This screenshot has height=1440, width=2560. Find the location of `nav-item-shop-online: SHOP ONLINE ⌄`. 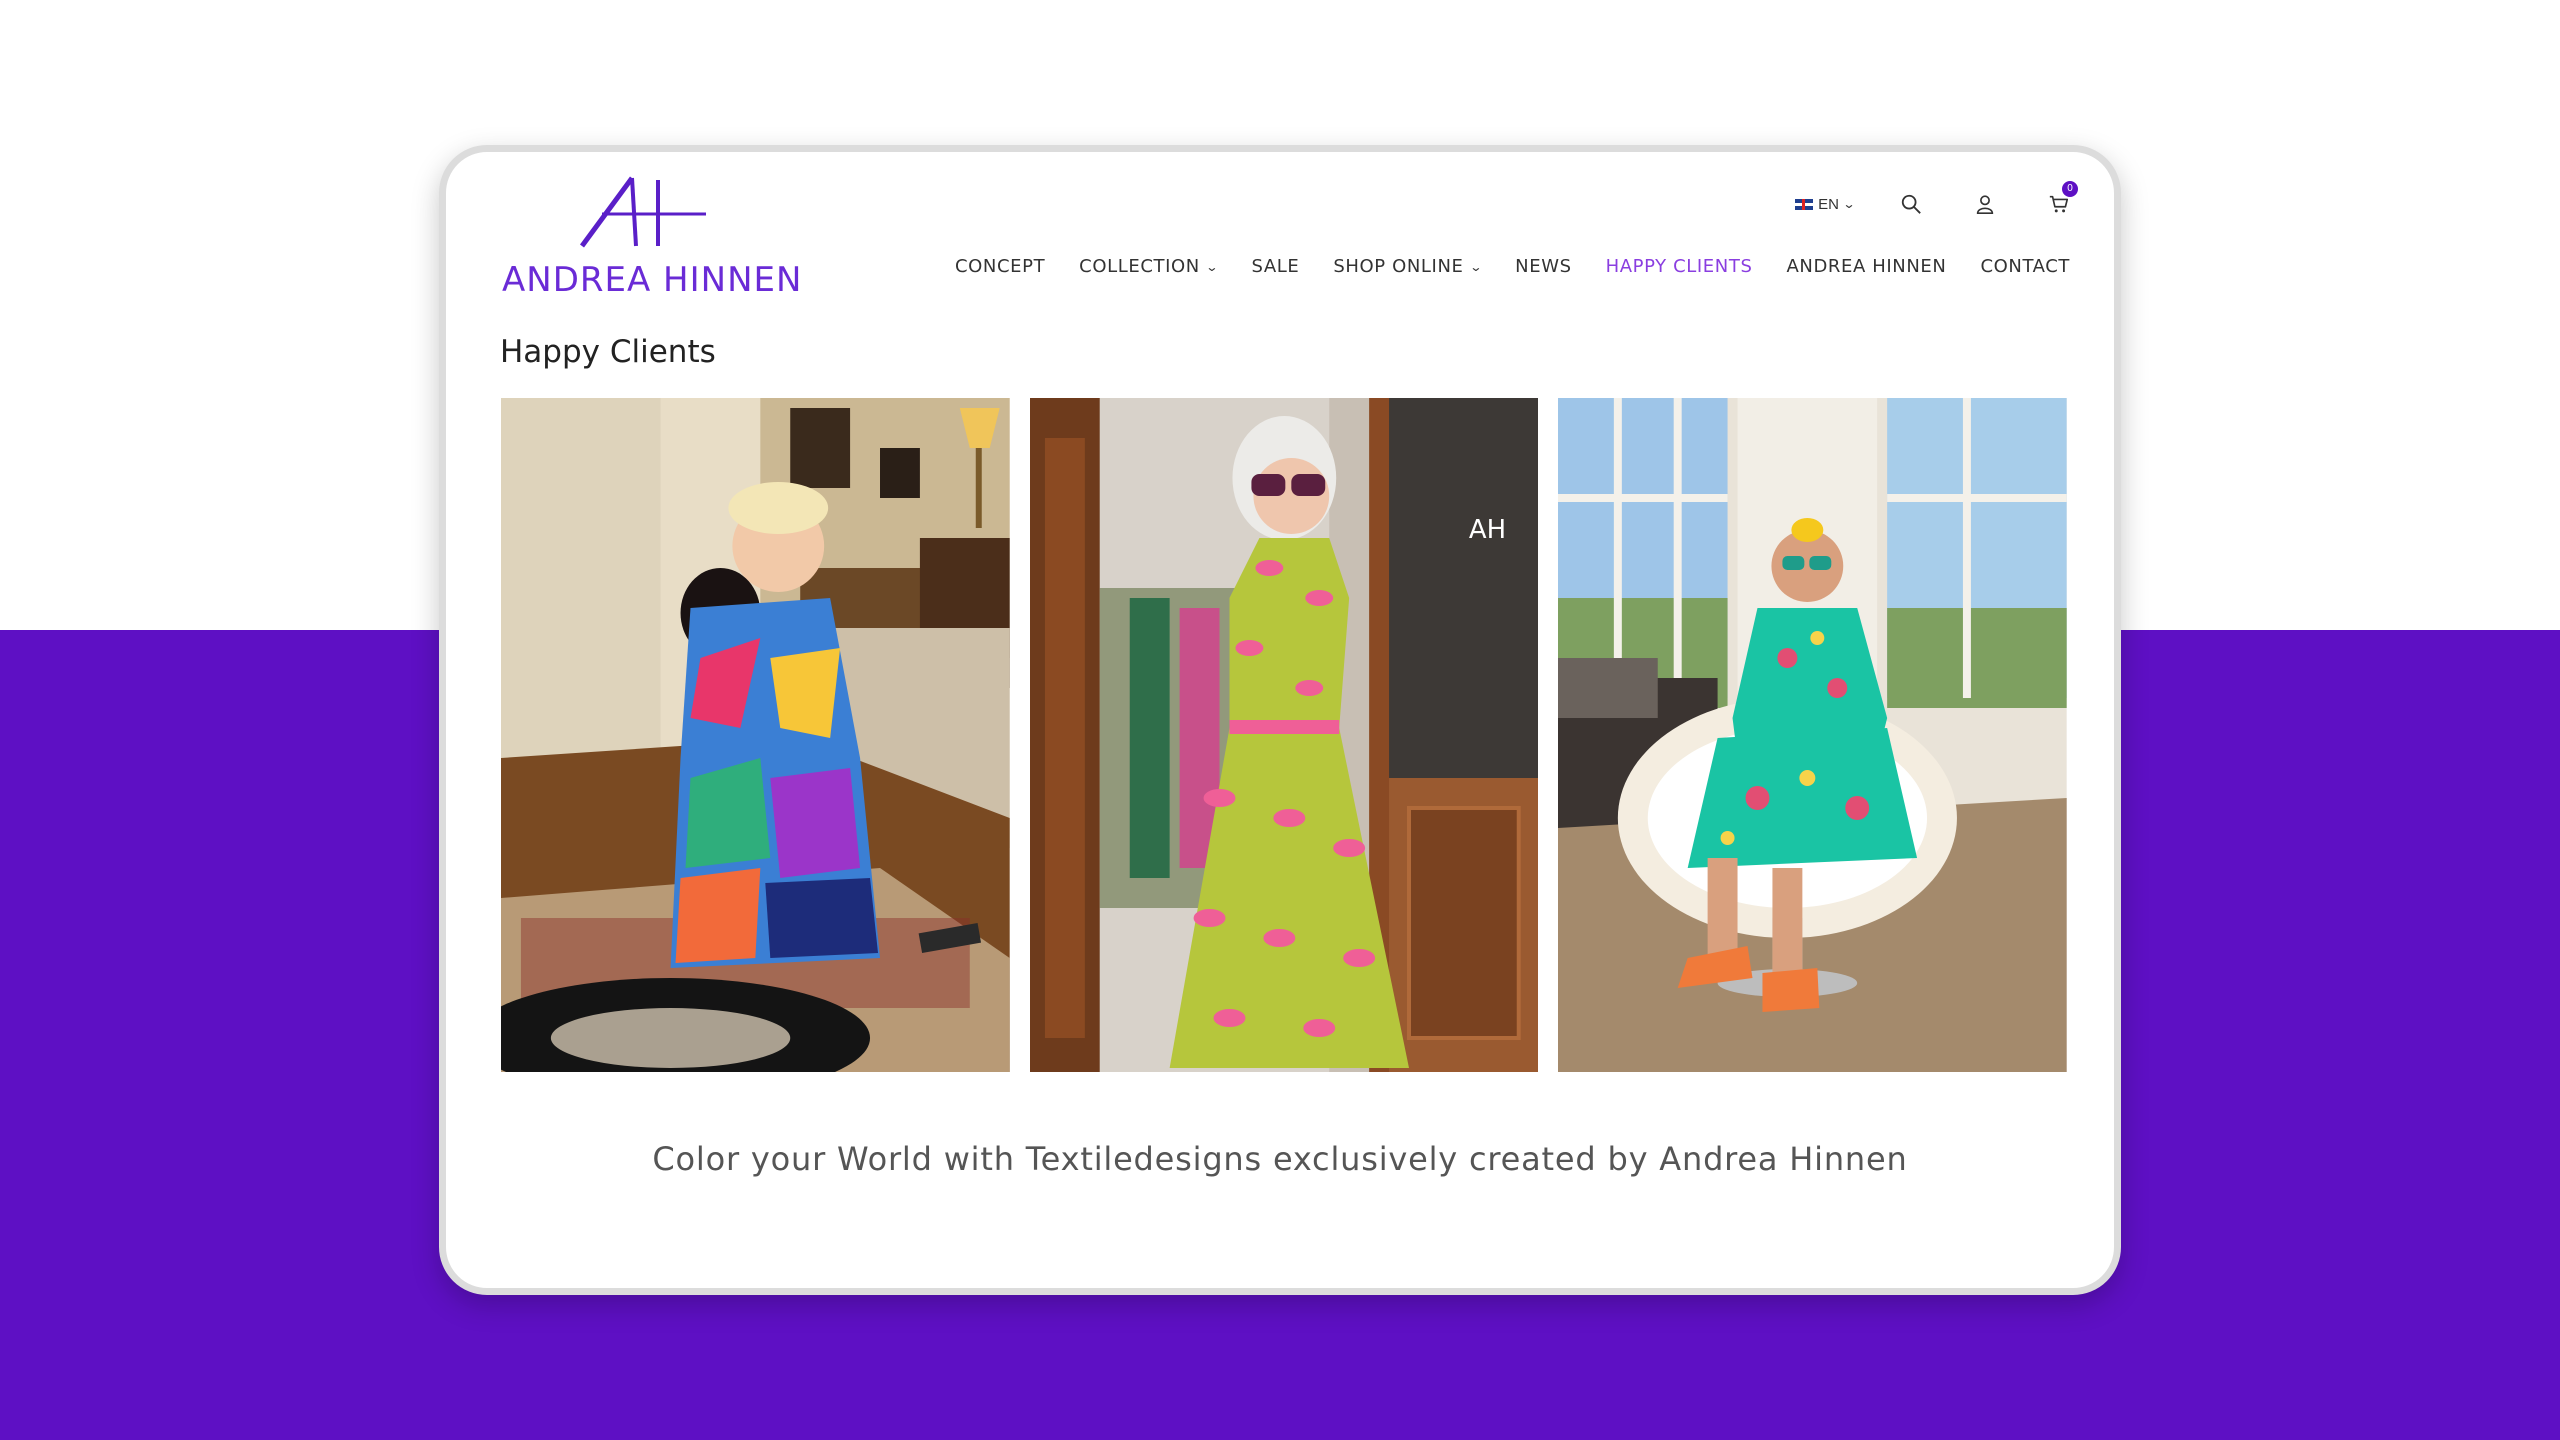

nav-item-shop-online: SHOP ONLINE ⌄ is located at coordinates (1408, 266).